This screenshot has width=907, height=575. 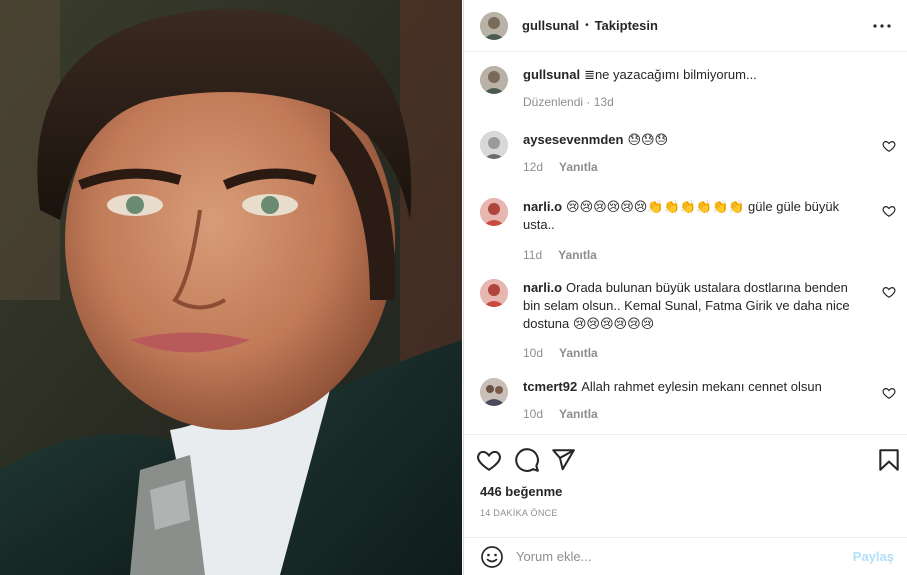 What do you see at coordinates (521, 491) in the screenshot?
I see `like-count: 446 beğenme` at bounding box center [521, 491].